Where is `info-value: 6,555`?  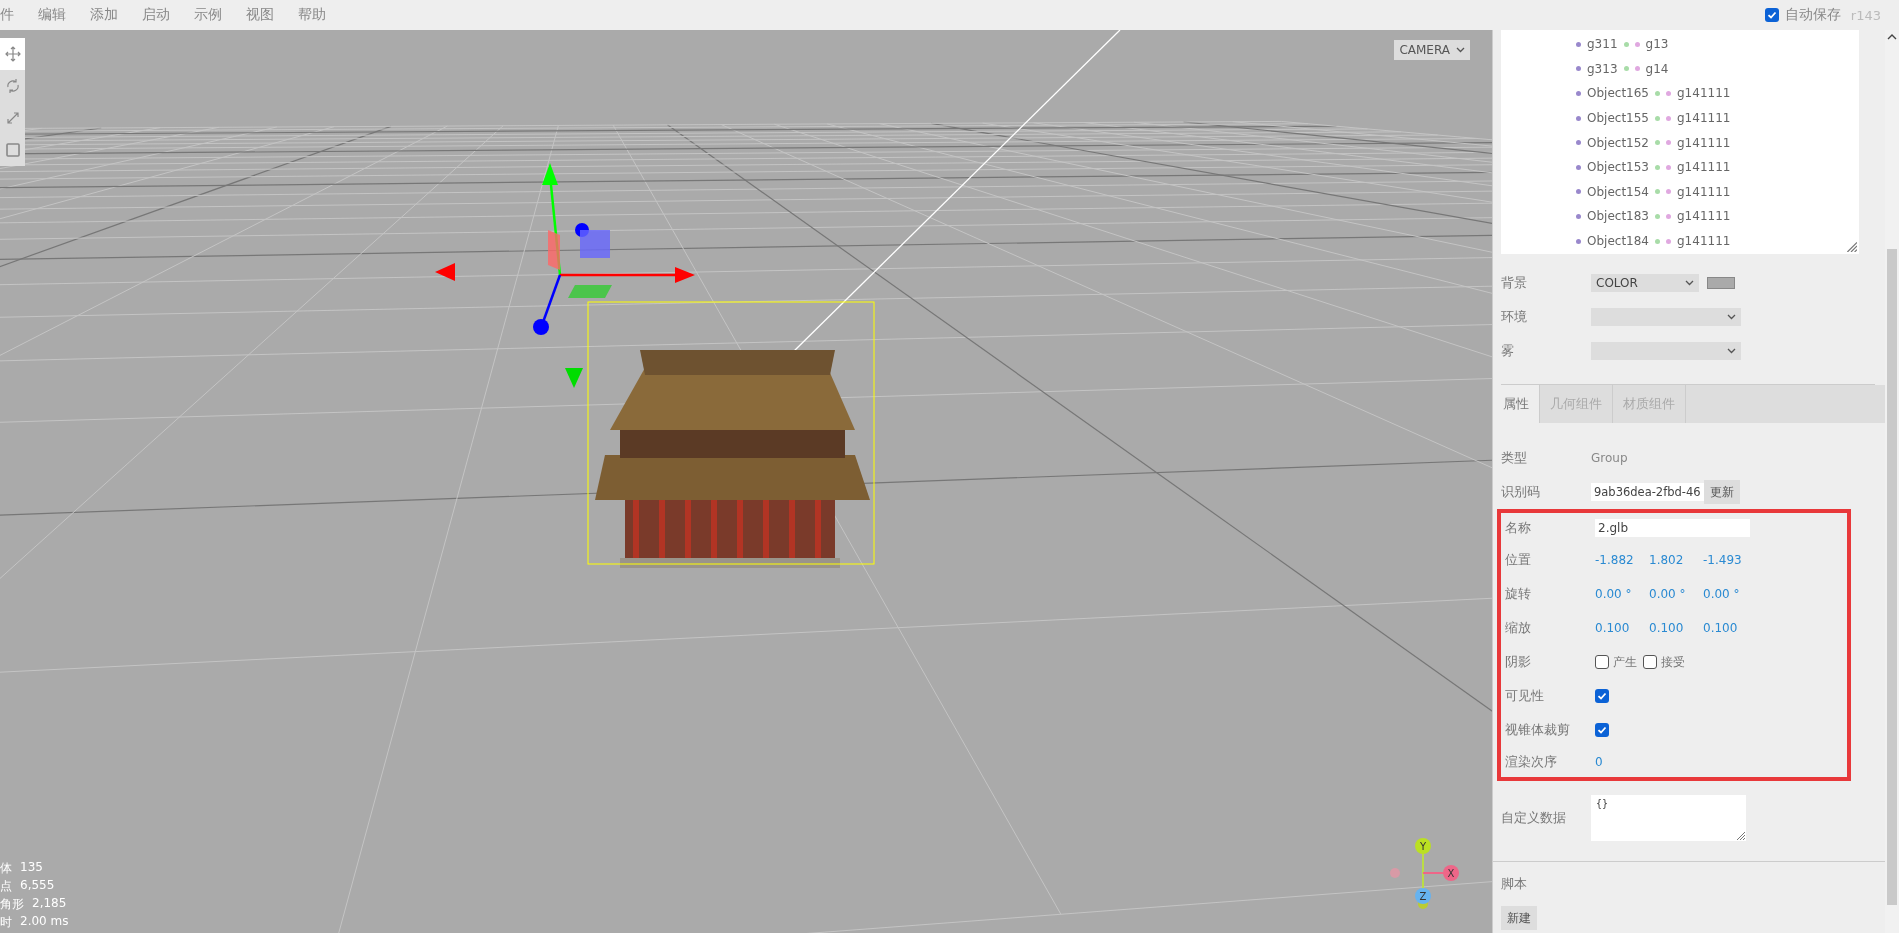 info-value: 6,555 is located at coordinates (37, 886).